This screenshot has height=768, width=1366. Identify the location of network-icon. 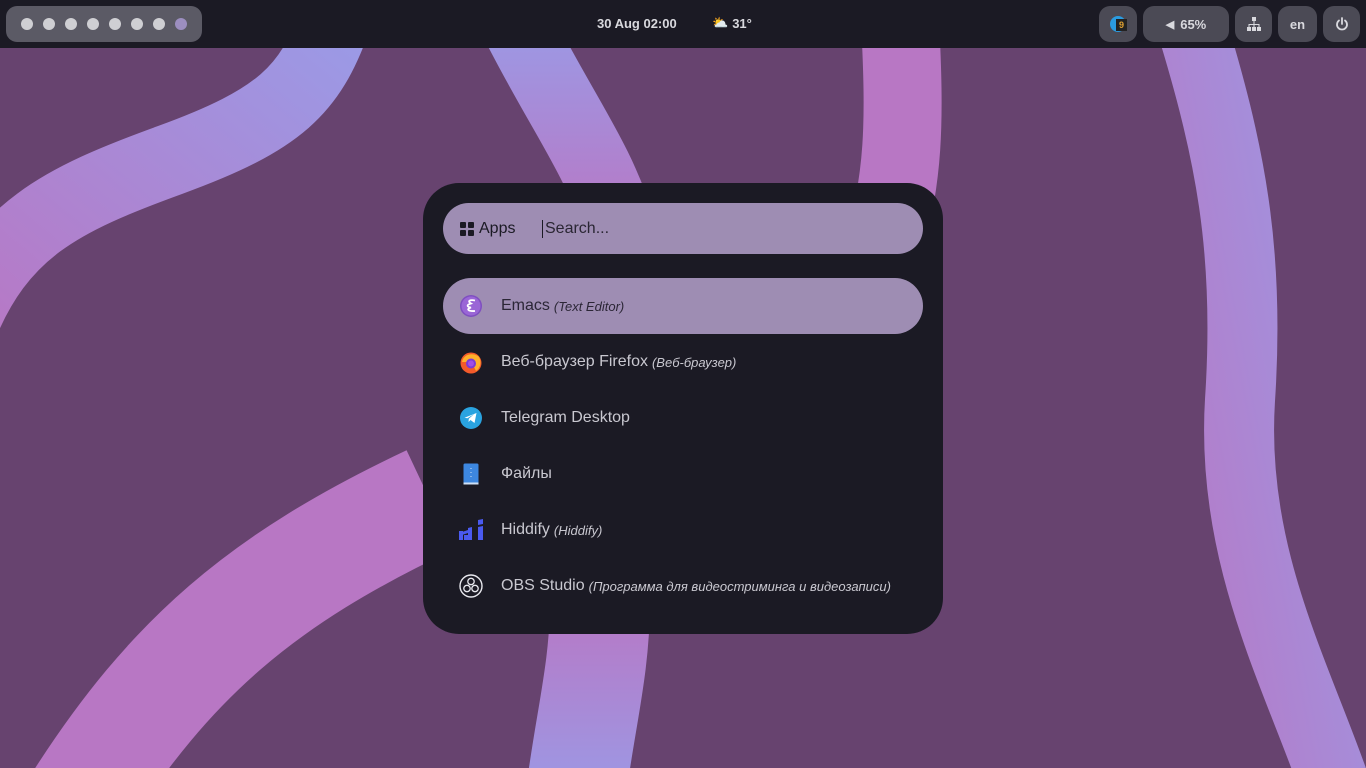
(1253, 24).